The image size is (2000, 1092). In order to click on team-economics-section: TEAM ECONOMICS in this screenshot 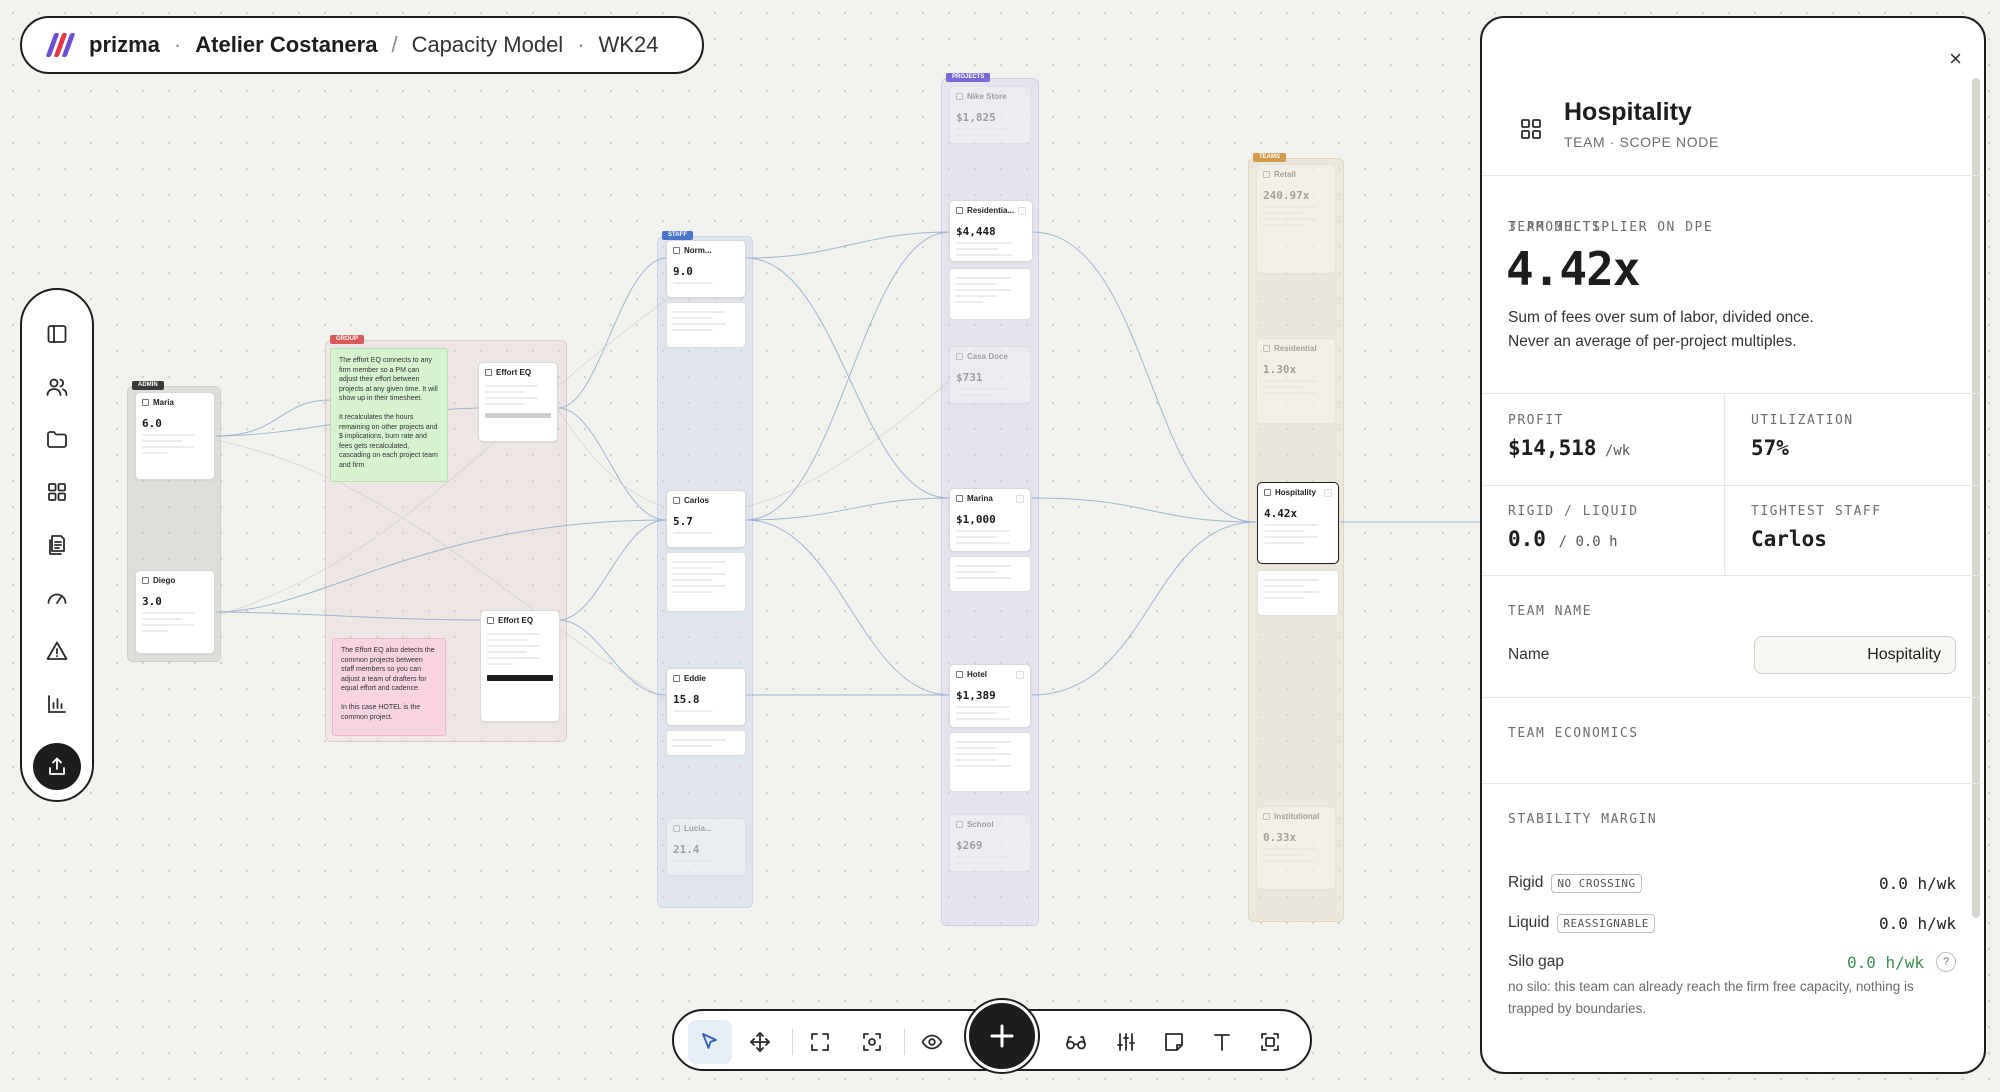, I will do `click(1732, 741)`.